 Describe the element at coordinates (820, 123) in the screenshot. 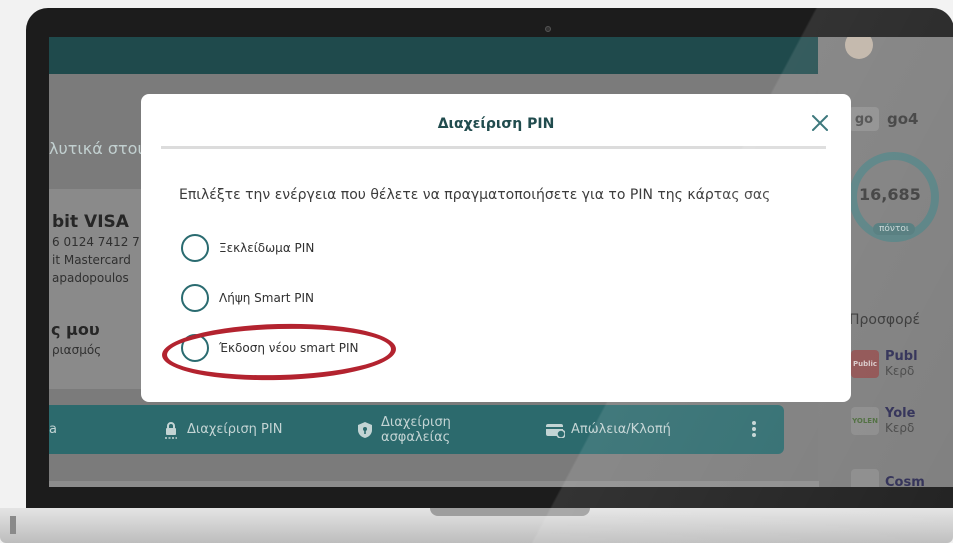

I see `close-icon` at that location.